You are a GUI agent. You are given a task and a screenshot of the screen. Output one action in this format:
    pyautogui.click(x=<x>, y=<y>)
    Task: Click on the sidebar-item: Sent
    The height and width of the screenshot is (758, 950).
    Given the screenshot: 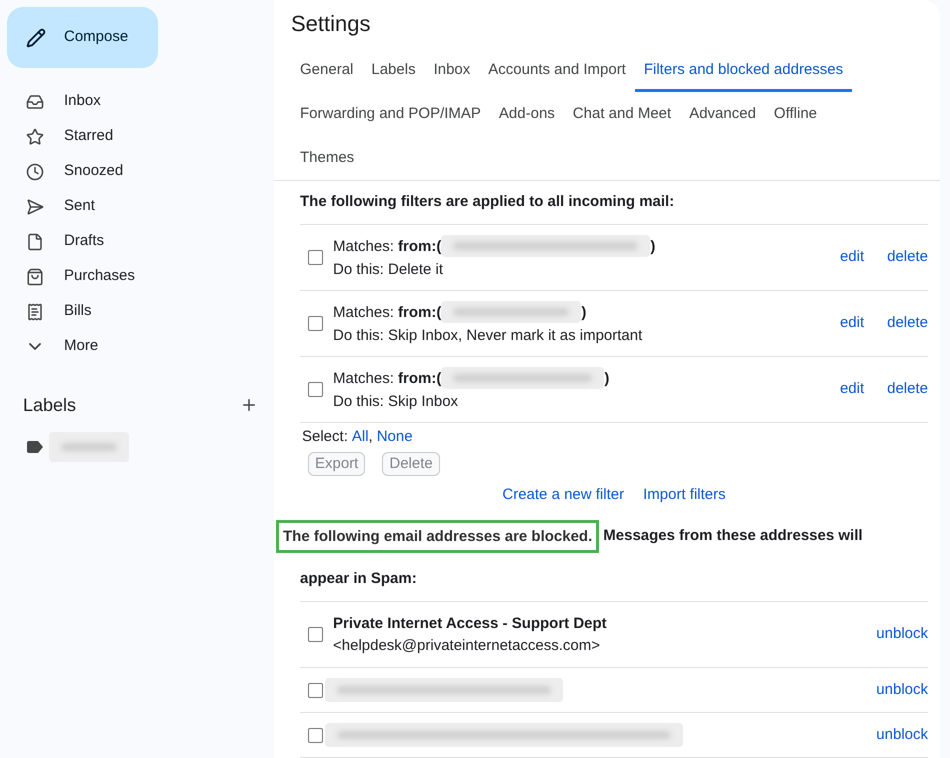 What is the action you would take?
    pyautogui.click(x=128, y=206)
    